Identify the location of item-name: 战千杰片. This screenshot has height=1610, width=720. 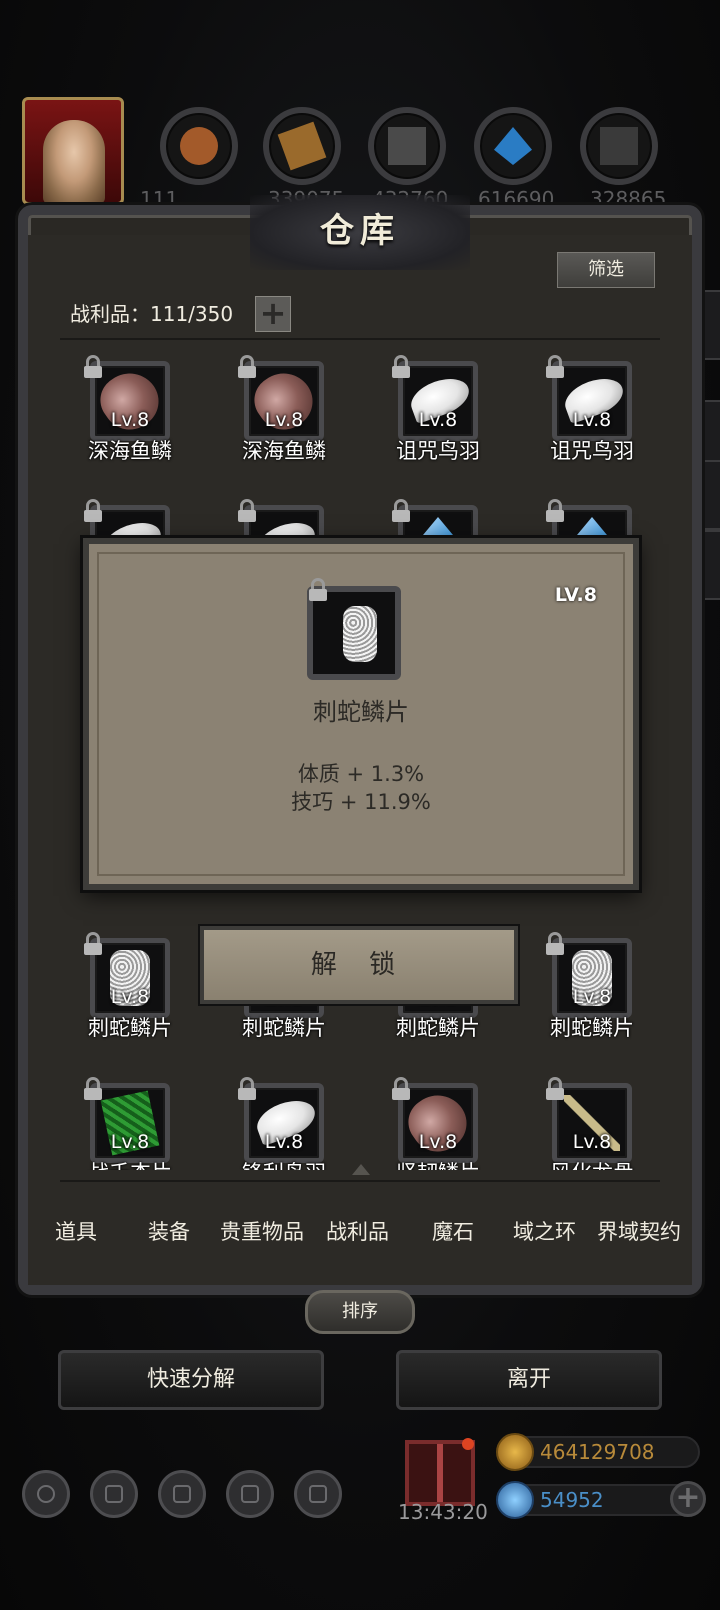
(130, 1163).